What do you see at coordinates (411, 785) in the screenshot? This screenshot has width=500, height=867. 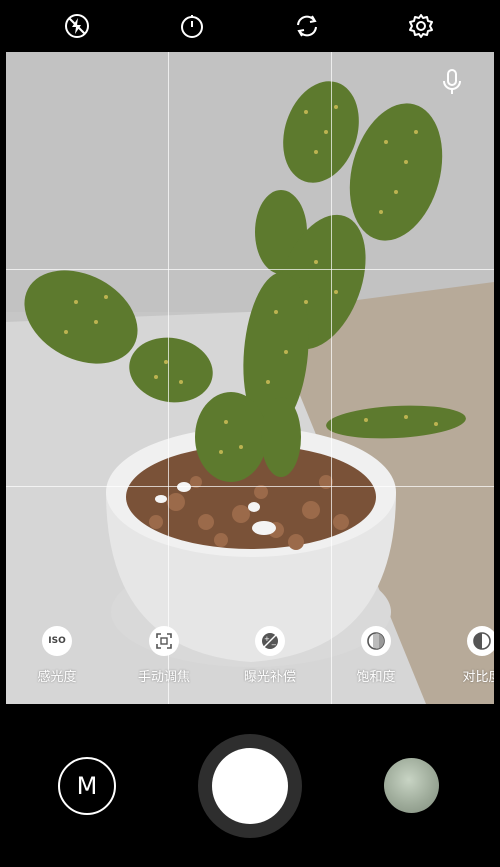 I see `gallery-thumbnail` at bounding box center [411, 785].